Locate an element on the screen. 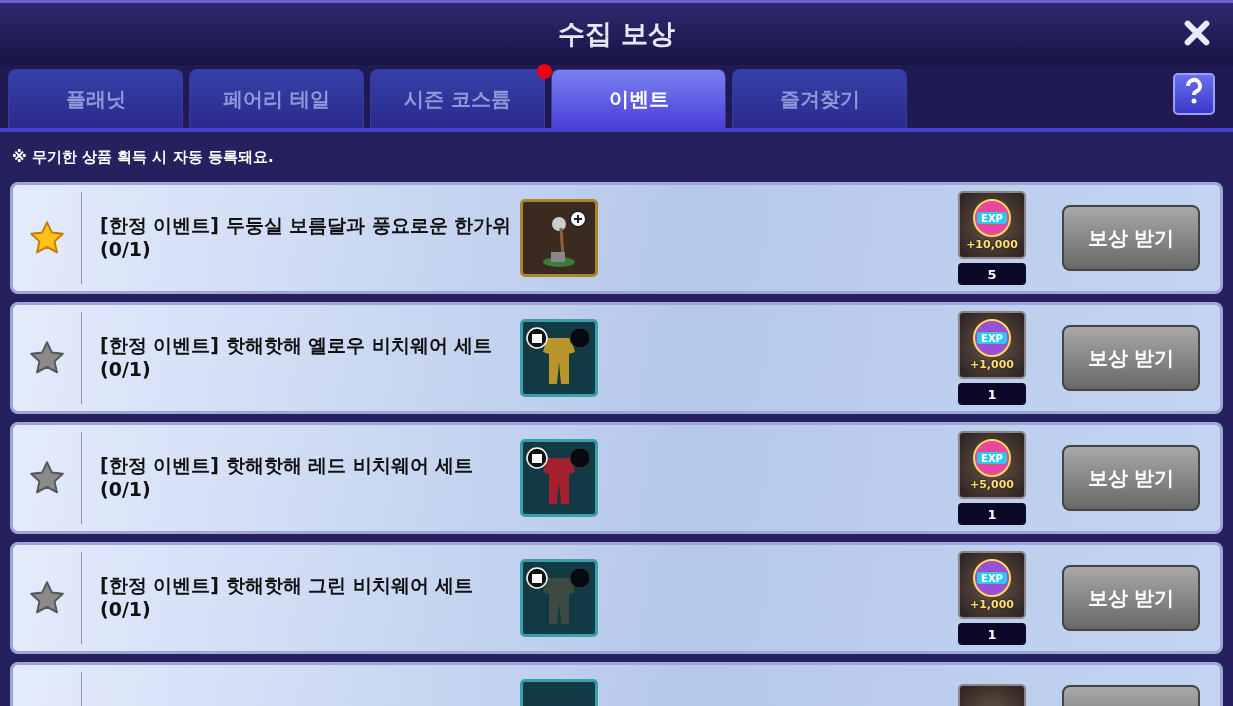 This screenshot has width=1233, height=706. reward-count: 5 is located at coordinates (992, 274).